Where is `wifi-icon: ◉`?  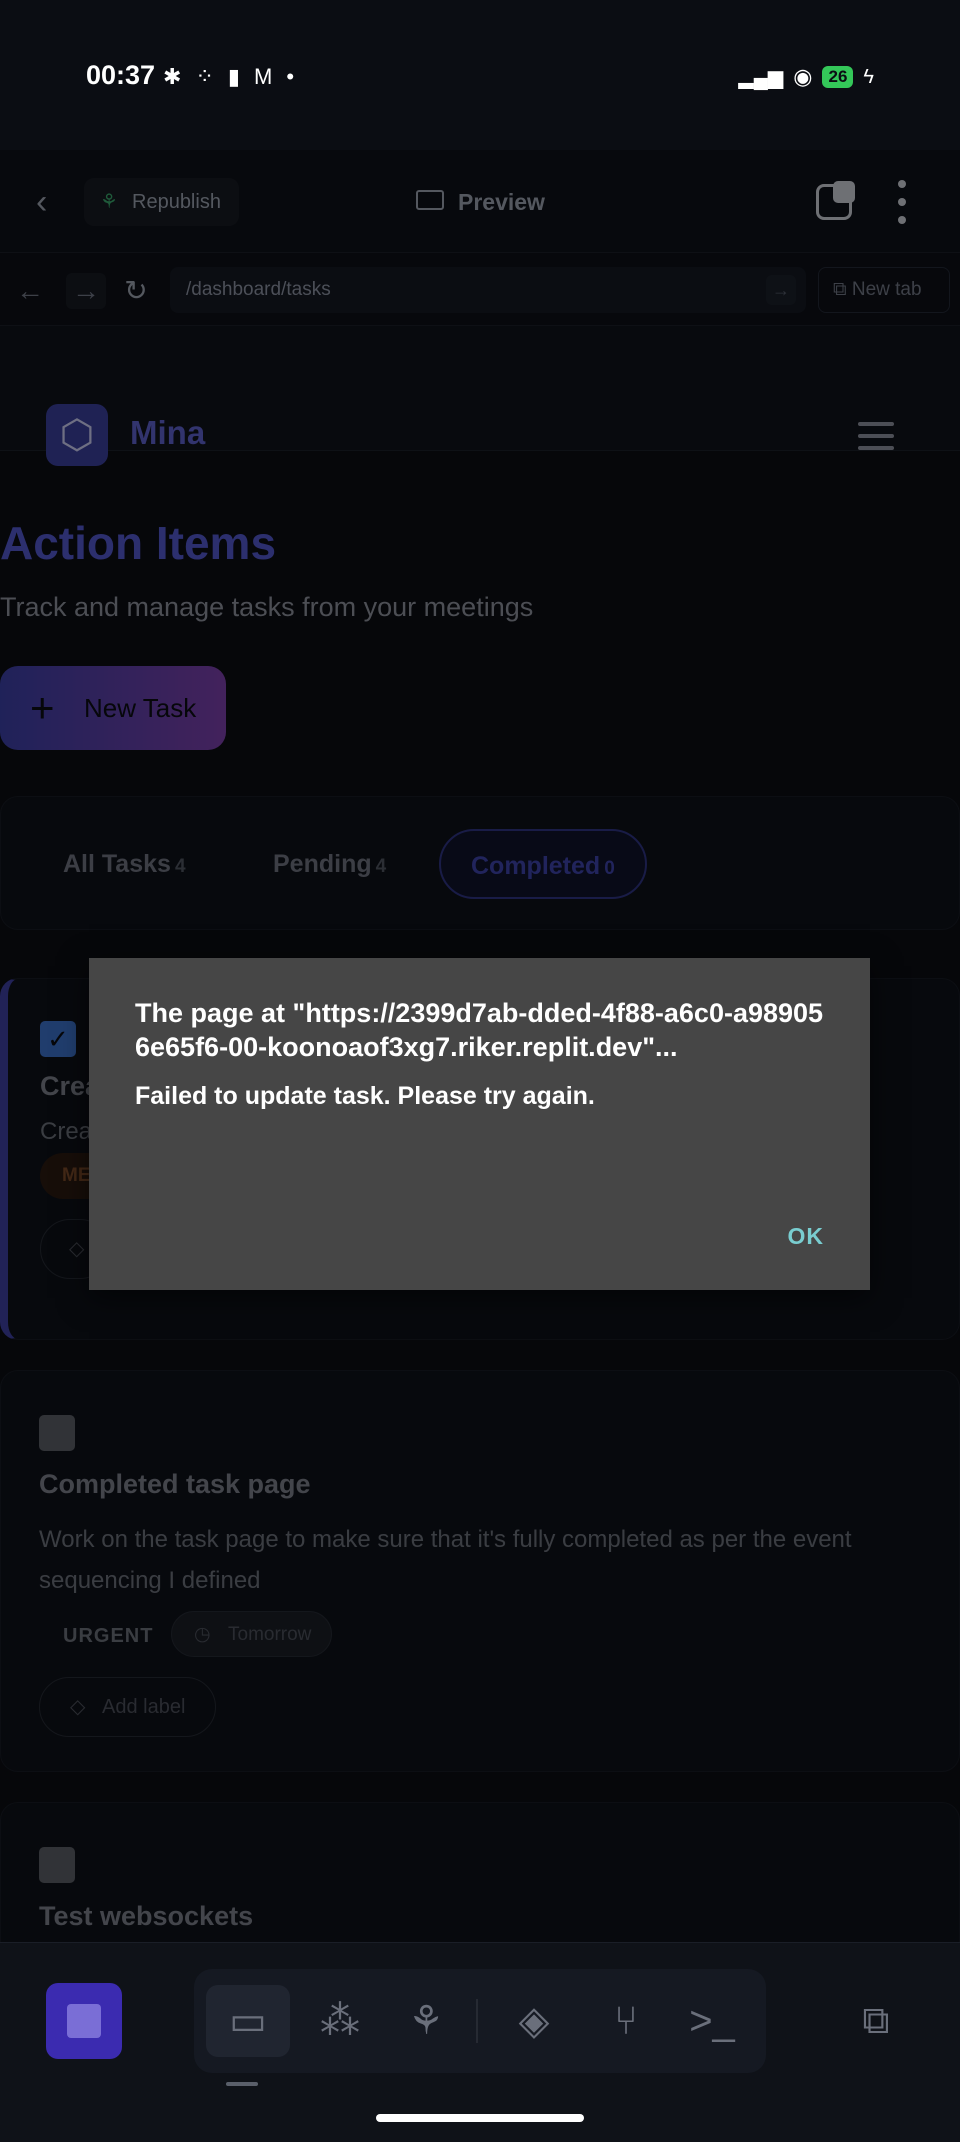 wifi-icon: ◉ is located at coordinates (803, 76).